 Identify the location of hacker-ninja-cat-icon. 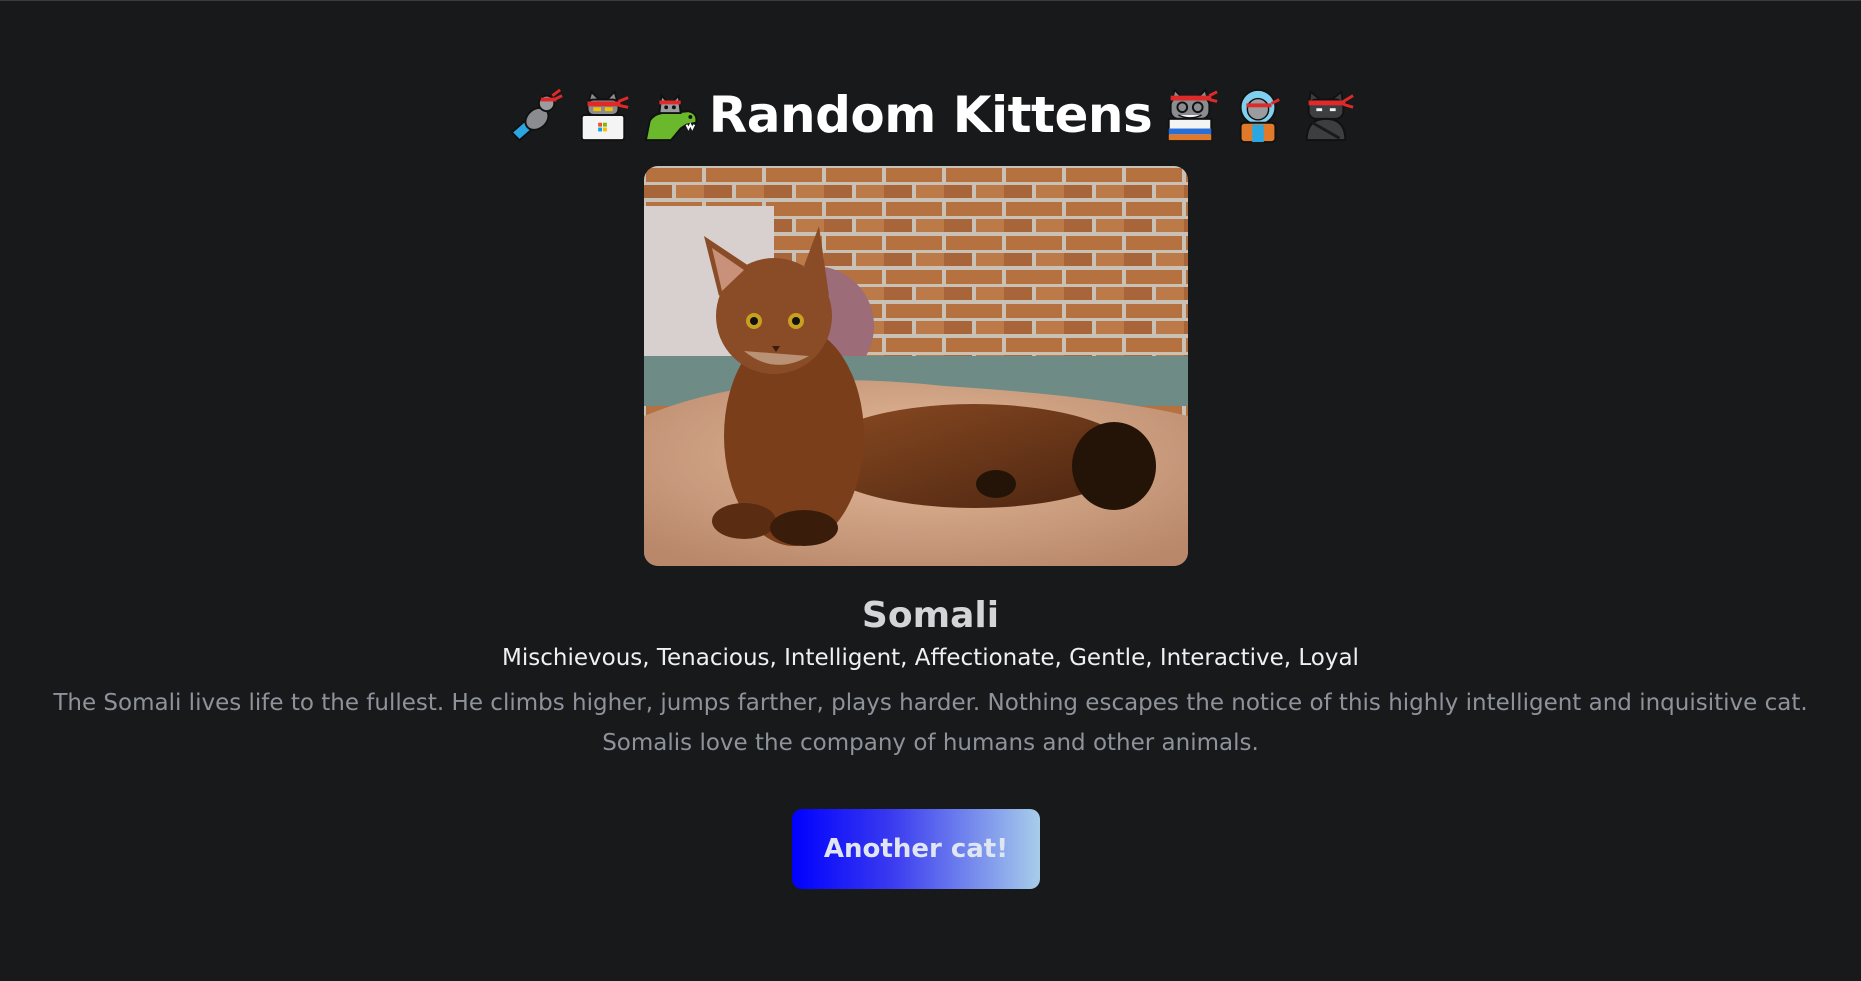
(604, 115).